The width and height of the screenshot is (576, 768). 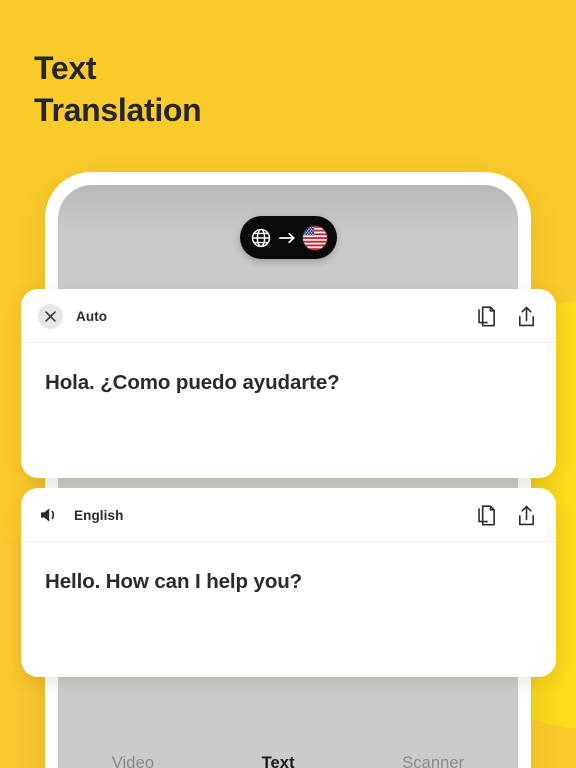 I want to click on source-card-actions, so click(x=506, y=316).